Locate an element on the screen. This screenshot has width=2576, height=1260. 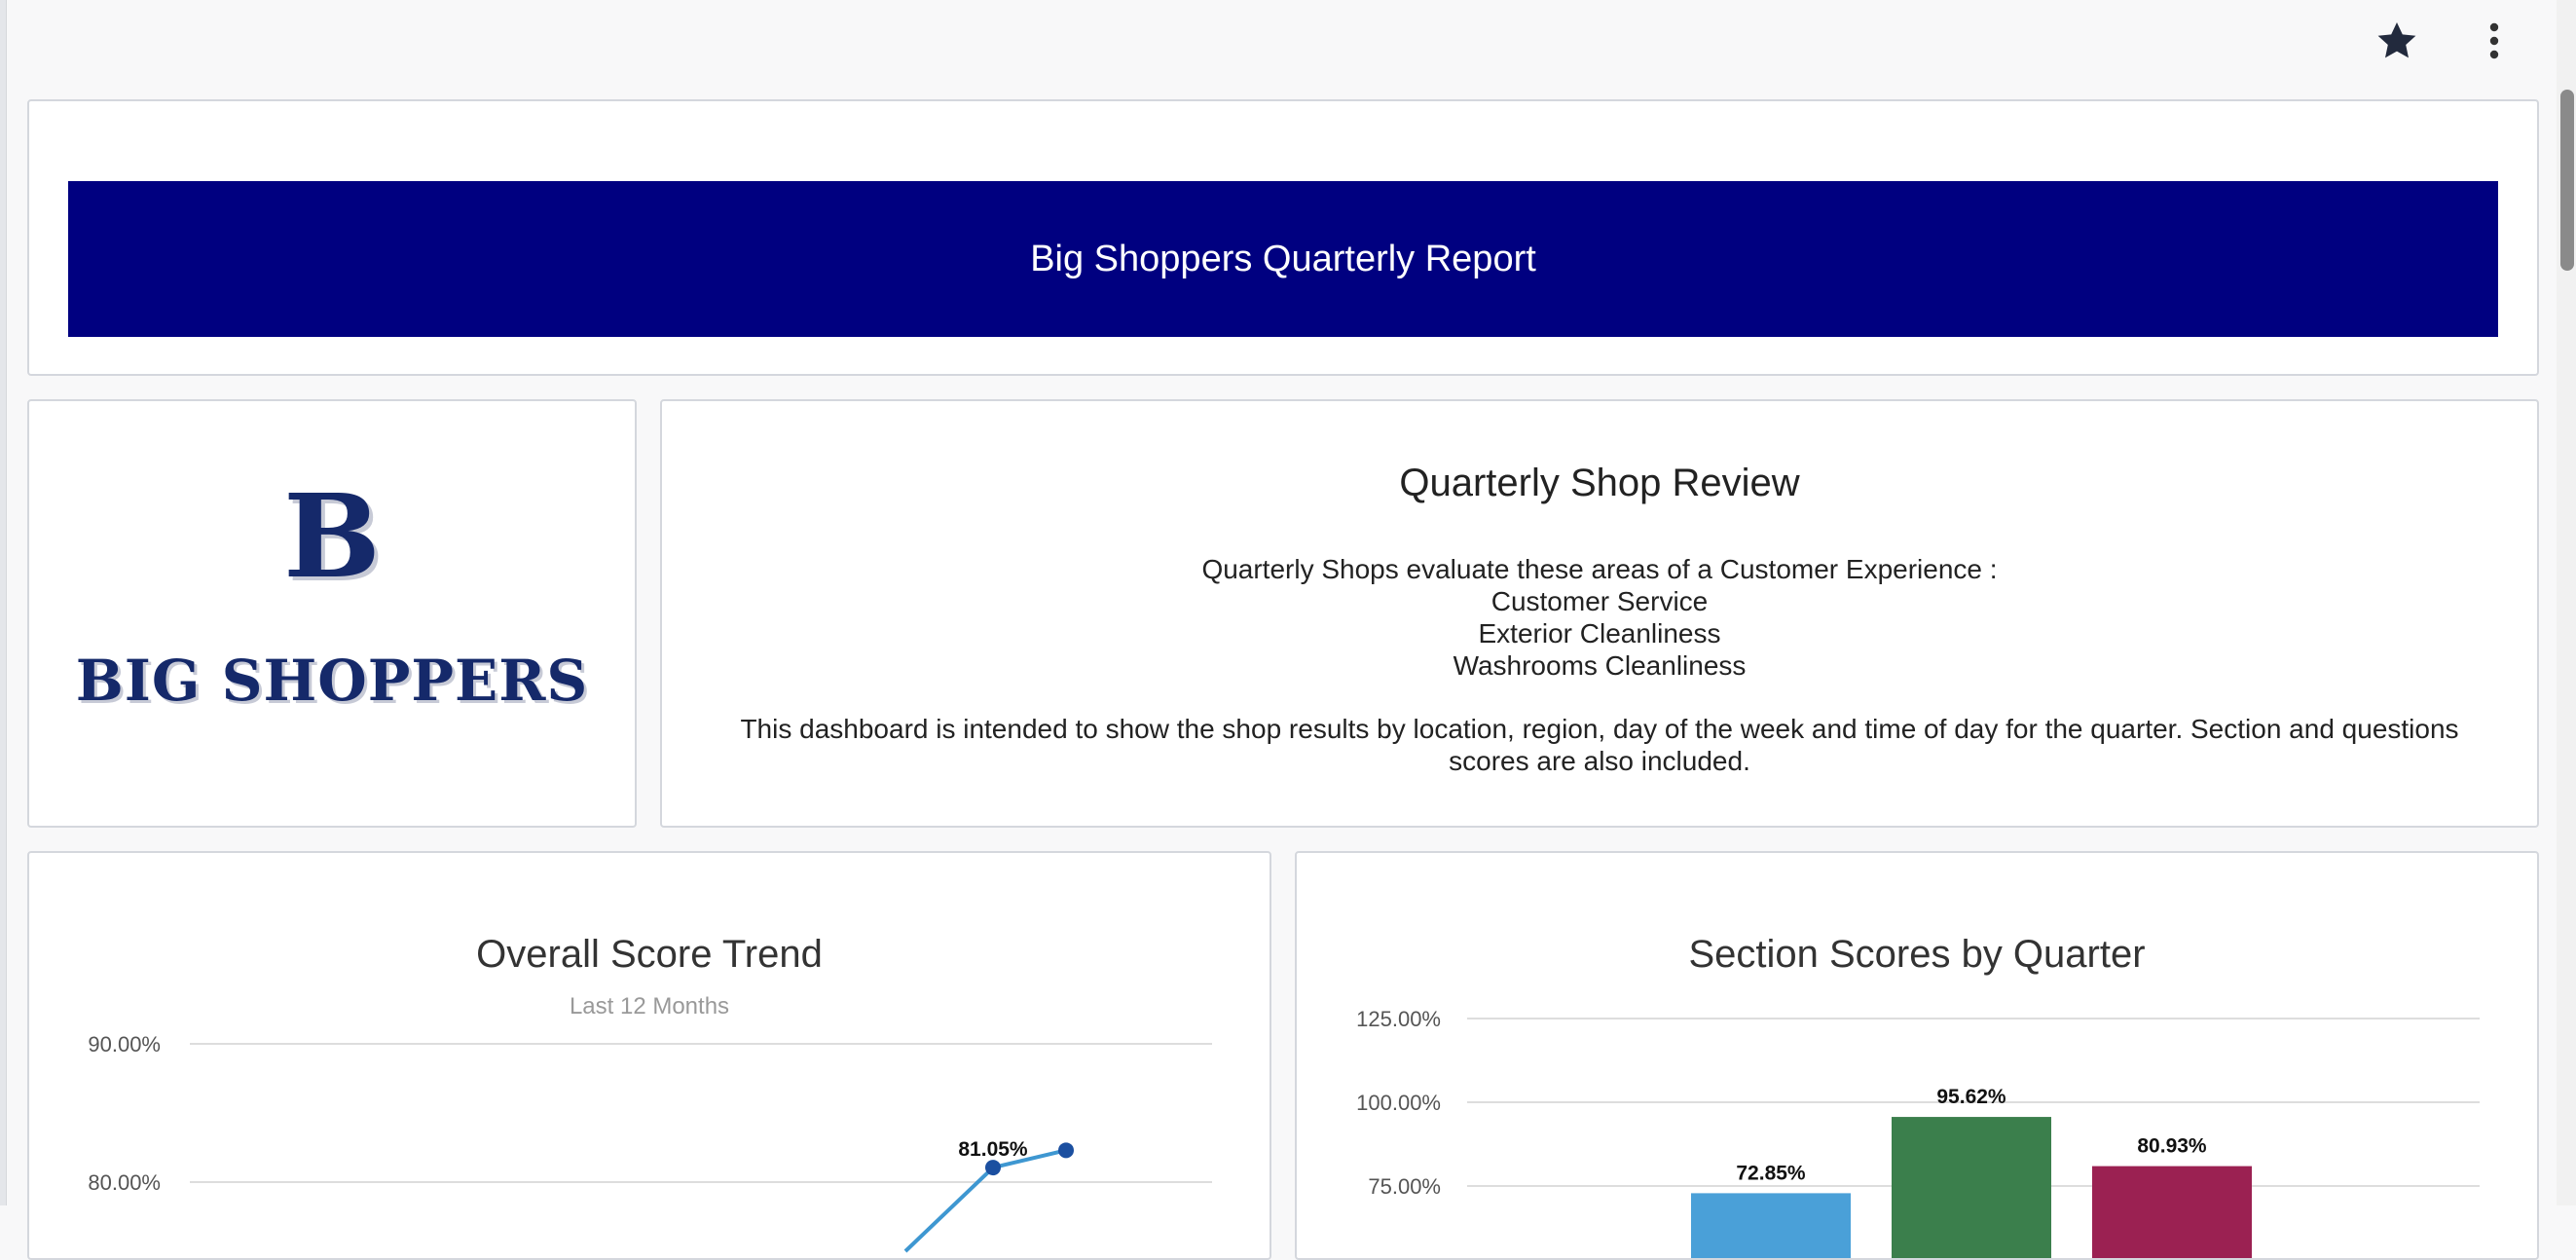
scrollbar-thumb is located at coordinates (2567, 180).